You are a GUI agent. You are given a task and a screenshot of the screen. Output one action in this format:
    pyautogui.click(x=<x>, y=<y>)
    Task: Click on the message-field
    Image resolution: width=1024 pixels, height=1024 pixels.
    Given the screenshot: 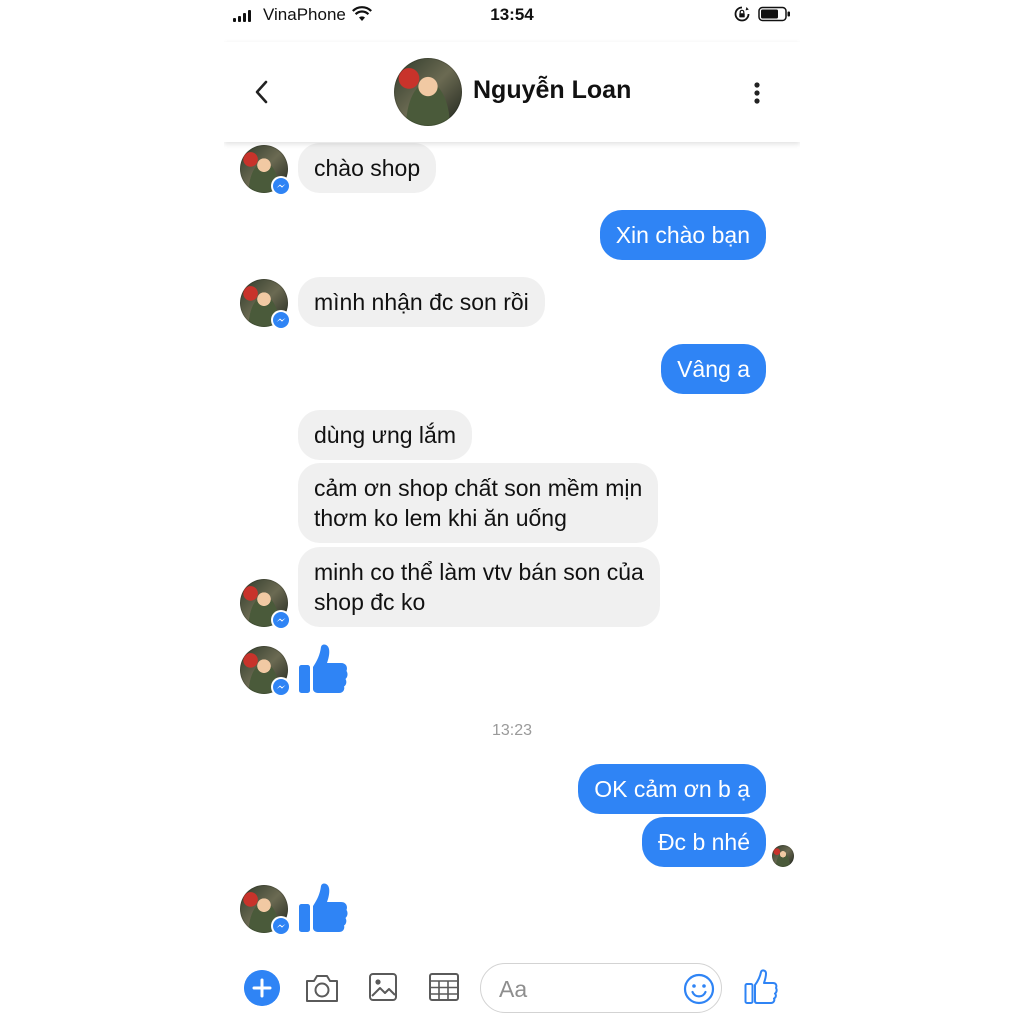 What is the action you would take?
    pyautogui.click(x=601, y=988)
    